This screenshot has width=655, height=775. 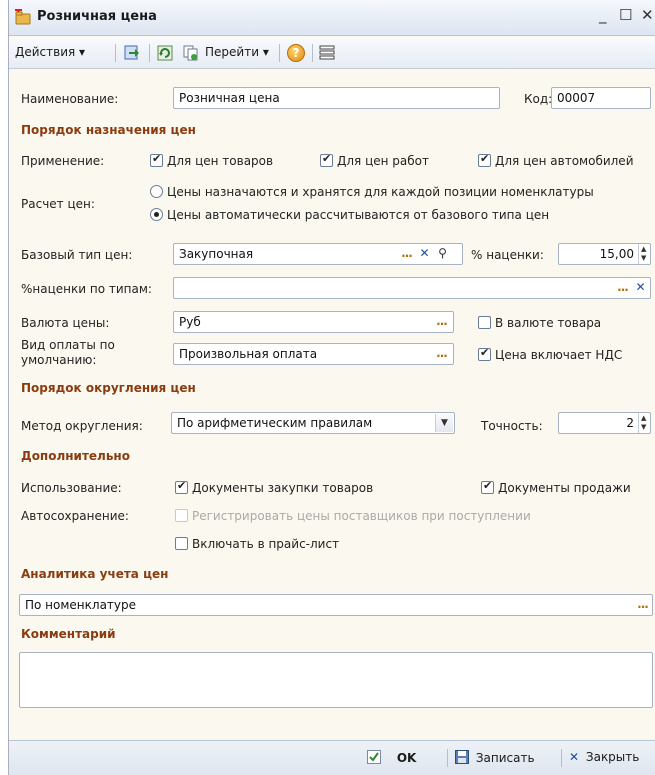 I want to click on floppy-disk-icon, so click(x=462, y=757).